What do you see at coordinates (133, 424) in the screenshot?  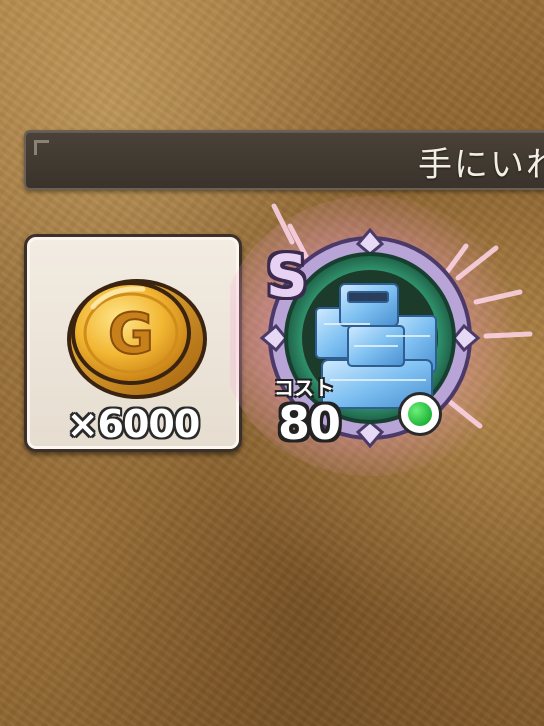 I see `gold-quantity: ×6000` at bounding box center [133, 424].